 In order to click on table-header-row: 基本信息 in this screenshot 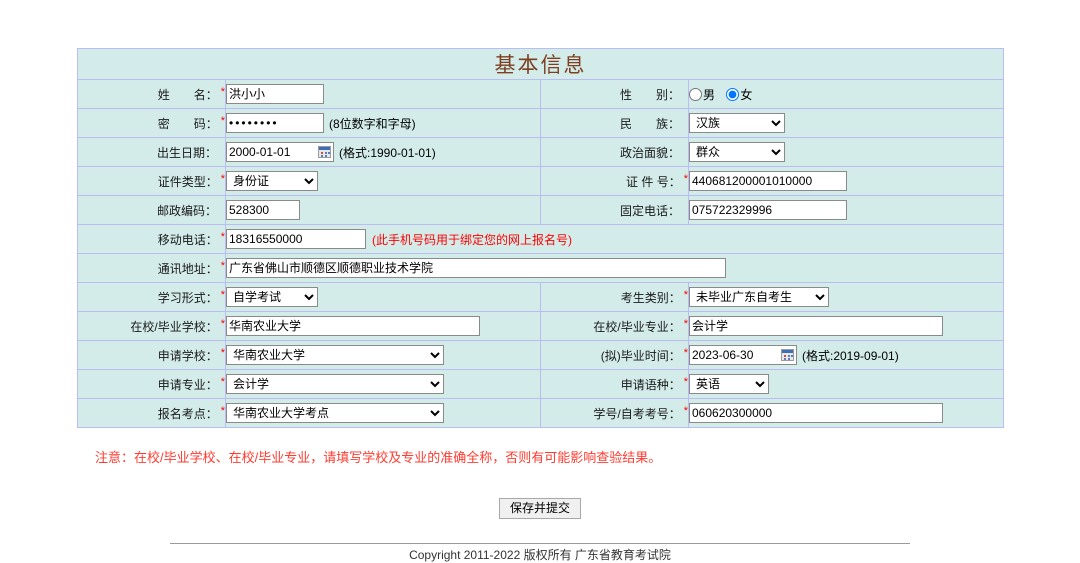, I will do `click(540, 64)`.